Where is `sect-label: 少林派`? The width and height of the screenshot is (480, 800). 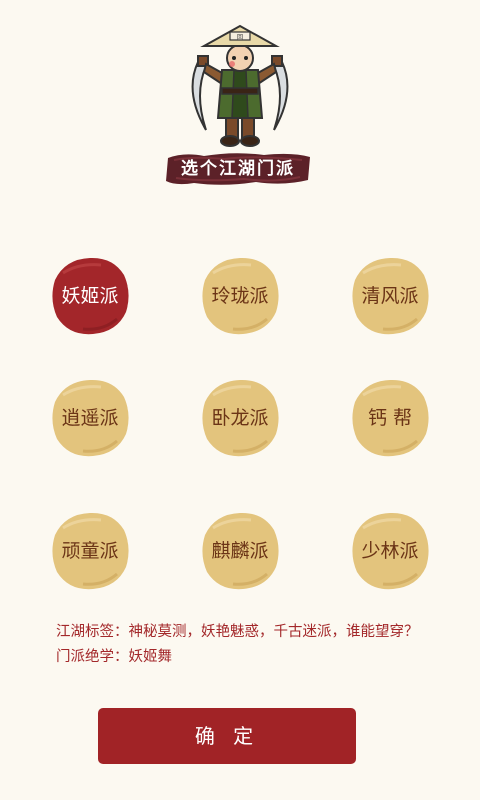 sect-label: 少林派 is located at coordinates (390, 551).